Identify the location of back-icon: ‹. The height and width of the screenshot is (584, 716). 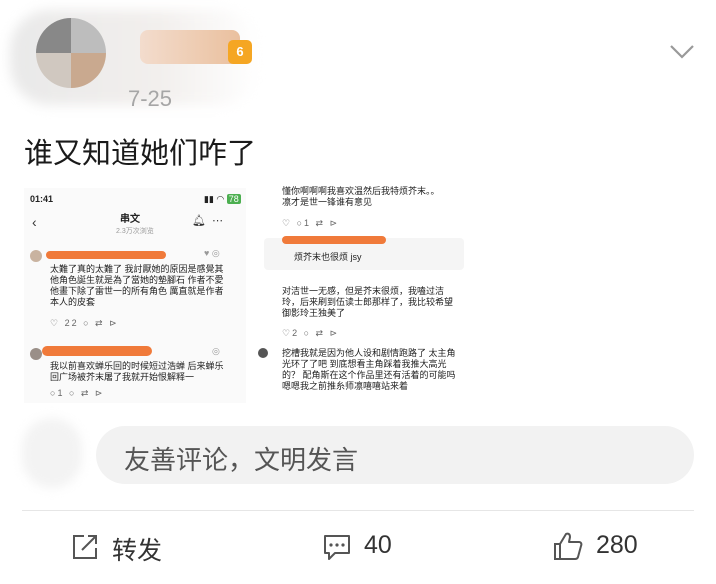
(34, 222).